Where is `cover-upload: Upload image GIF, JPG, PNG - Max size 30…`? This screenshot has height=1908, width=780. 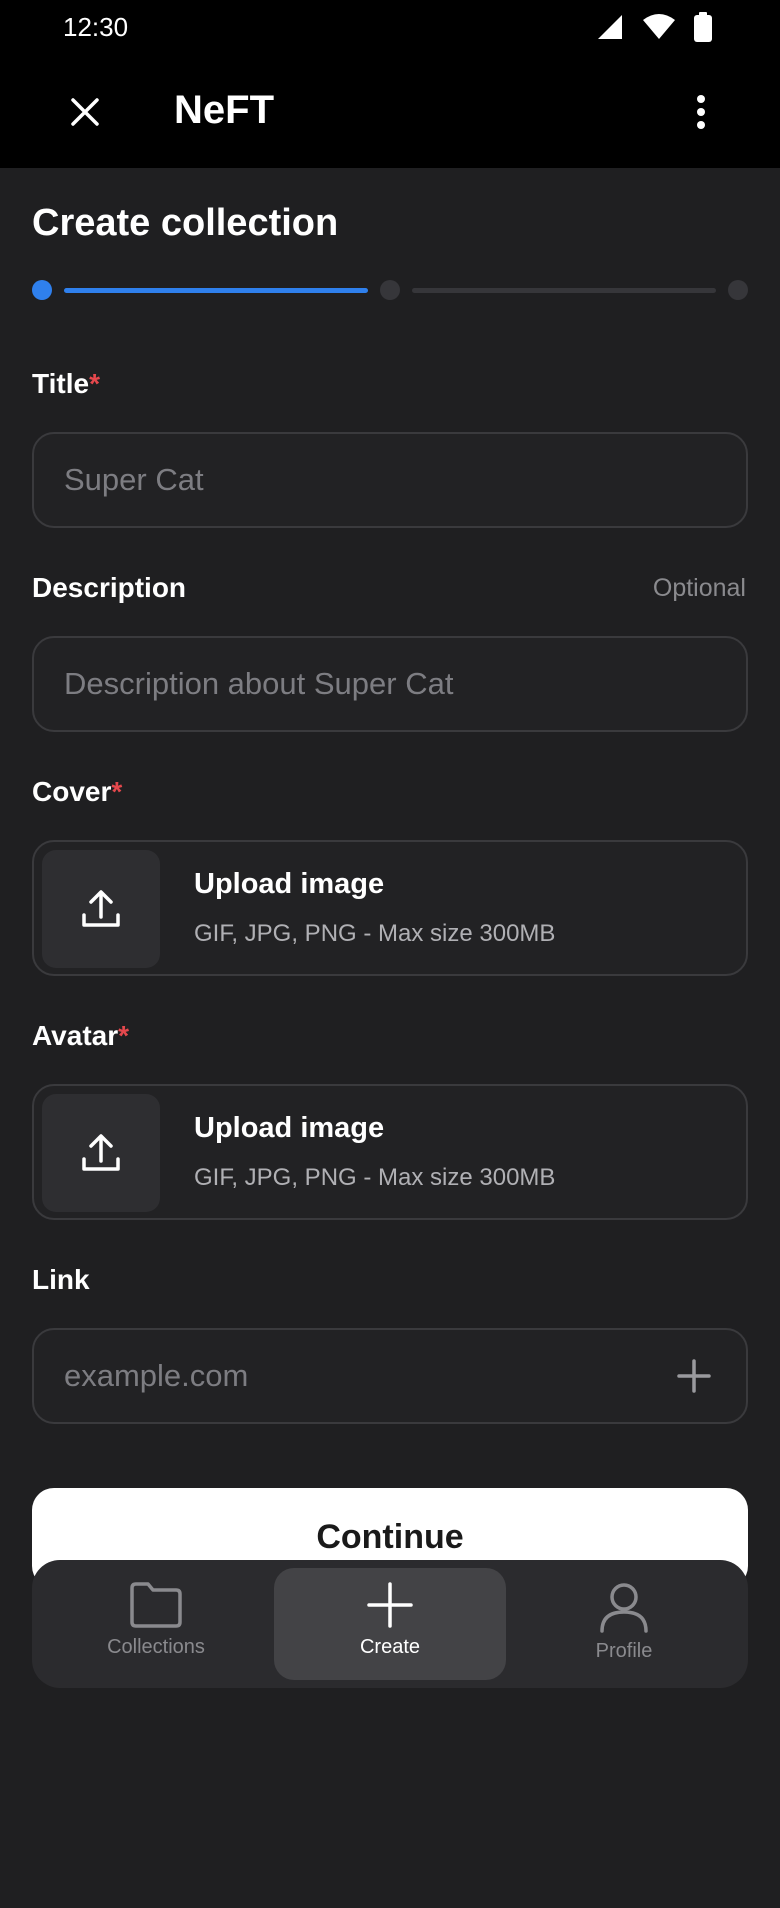
cover-upload: Upload image GIF, JPG, PNG - Max size 30… is located at coordinates (390, 908).